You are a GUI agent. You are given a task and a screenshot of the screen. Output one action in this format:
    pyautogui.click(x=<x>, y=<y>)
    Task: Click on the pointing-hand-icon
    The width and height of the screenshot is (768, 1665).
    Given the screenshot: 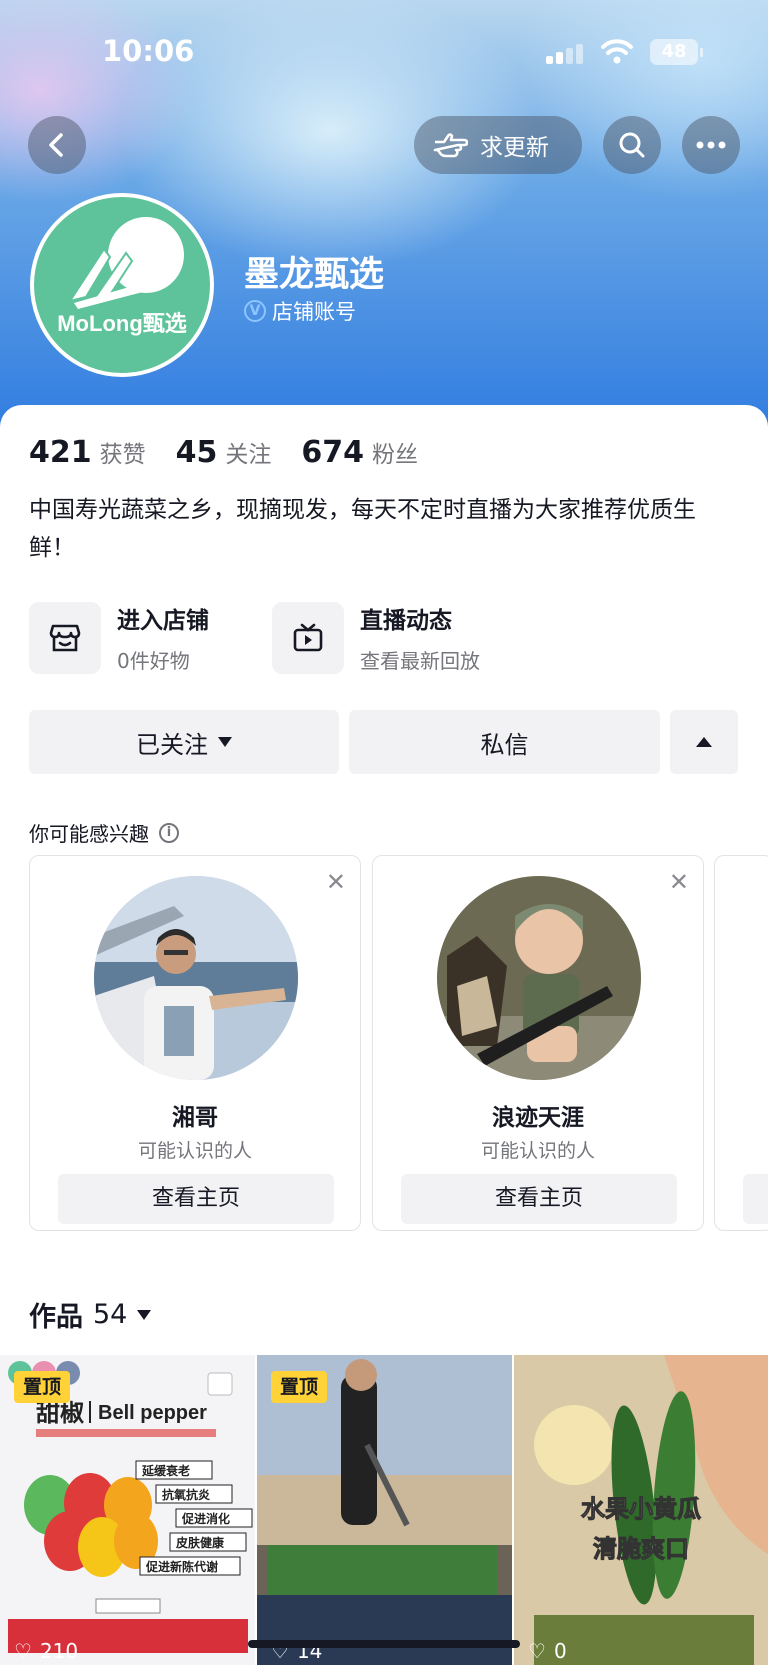 What is the action you would take?
    pyautogui.click(x=450, y=145)
    